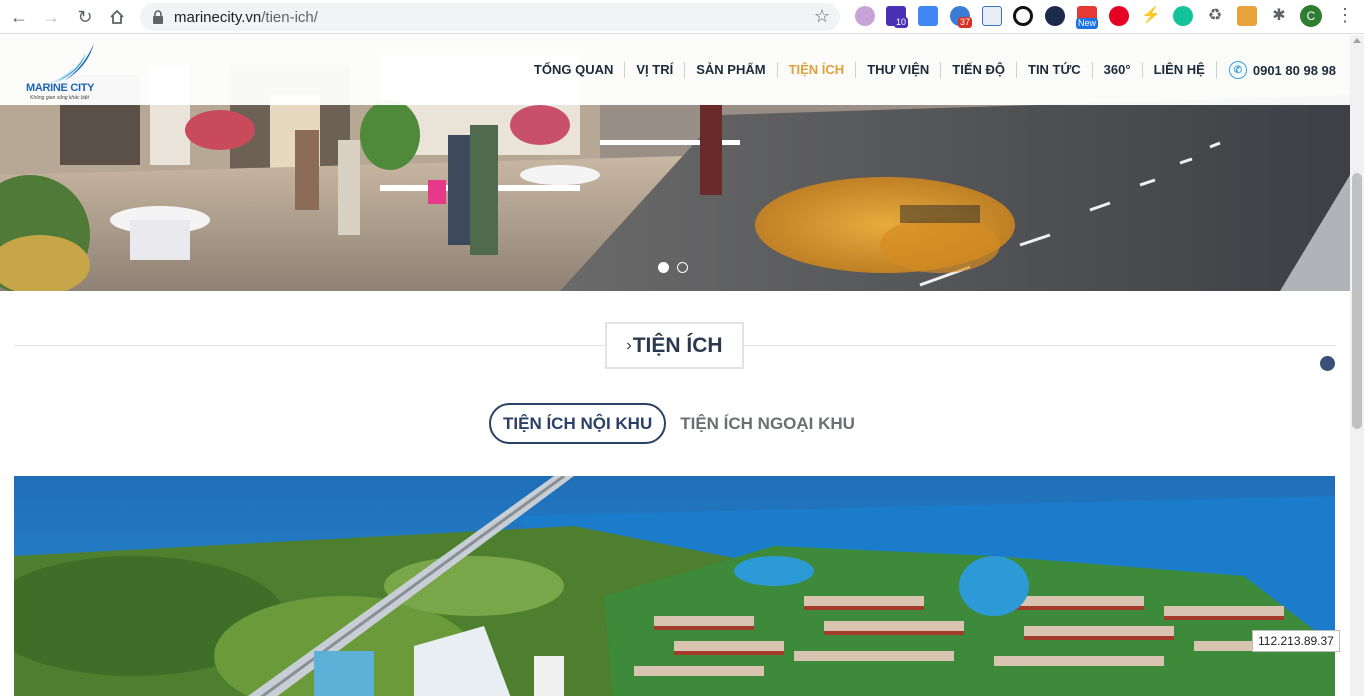 This screenshot has height=696, width=1364. I want to click on section-nav-dot, so click(1327, 363).